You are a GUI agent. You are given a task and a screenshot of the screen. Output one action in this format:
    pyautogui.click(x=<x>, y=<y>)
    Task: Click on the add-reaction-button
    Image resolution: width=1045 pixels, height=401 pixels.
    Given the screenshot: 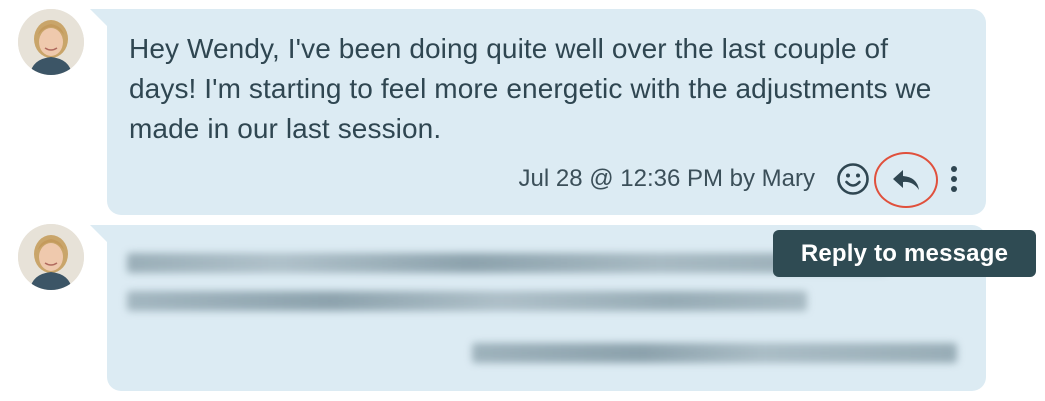 What is the action you would take?
    pyautogui.click(x=853, y=179)
    